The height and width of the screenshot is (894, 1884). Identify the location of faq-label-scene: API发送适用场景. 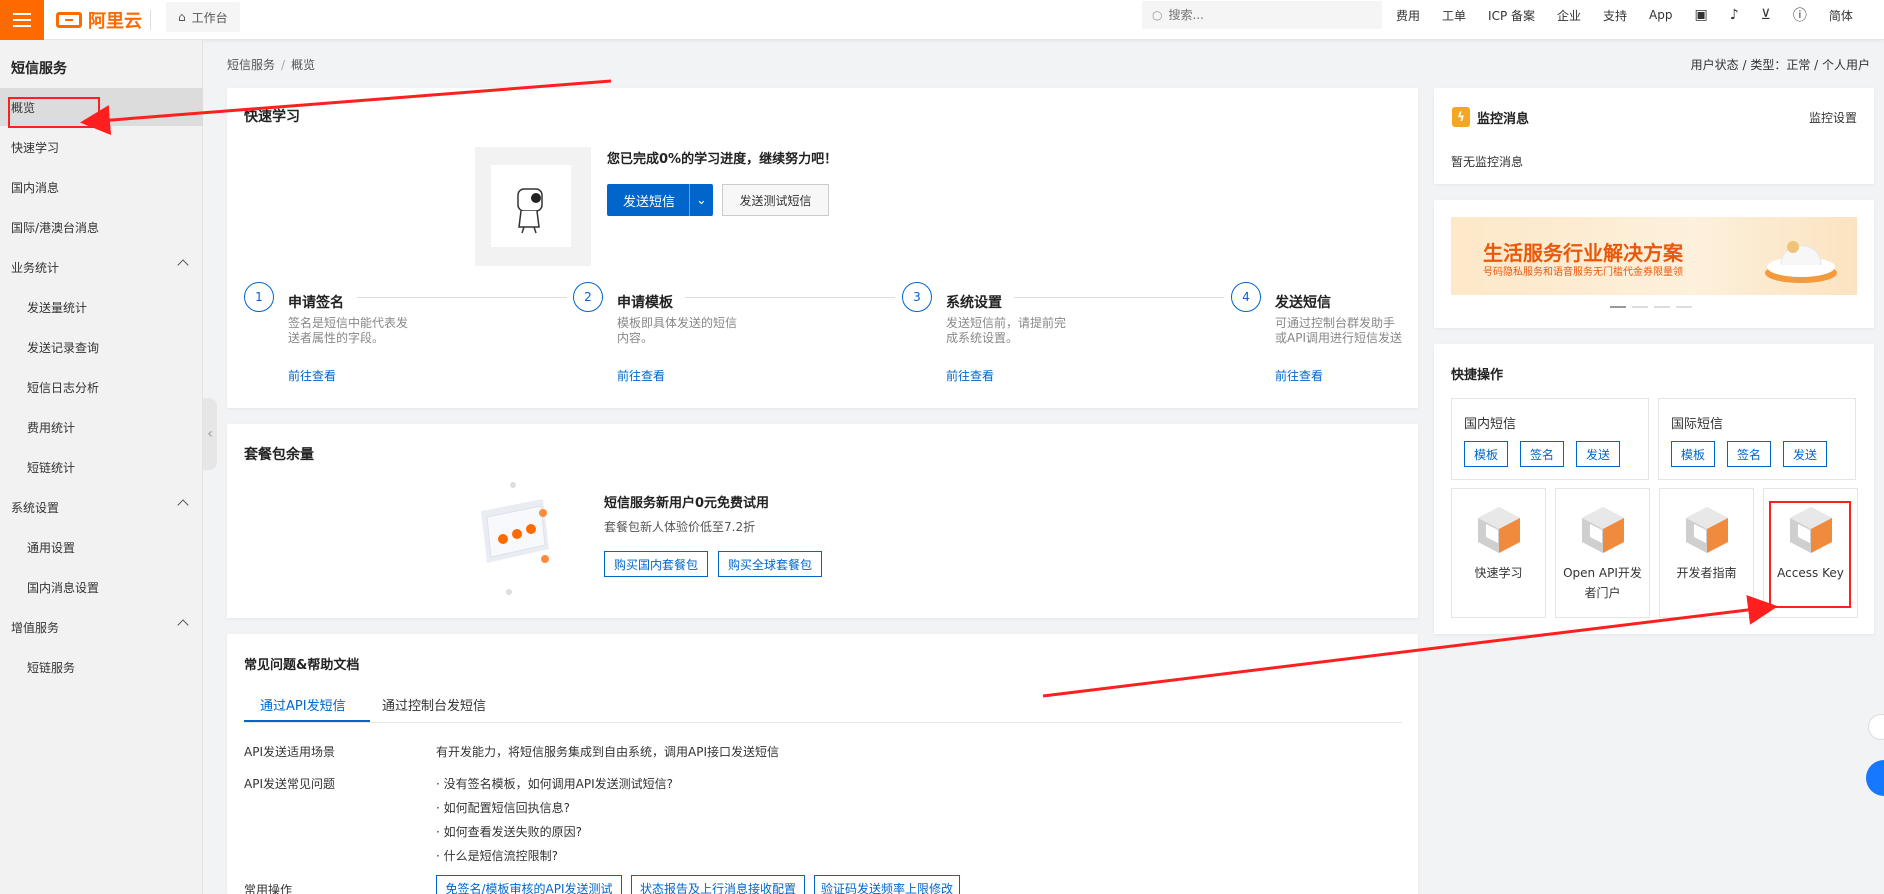
(289, 752).